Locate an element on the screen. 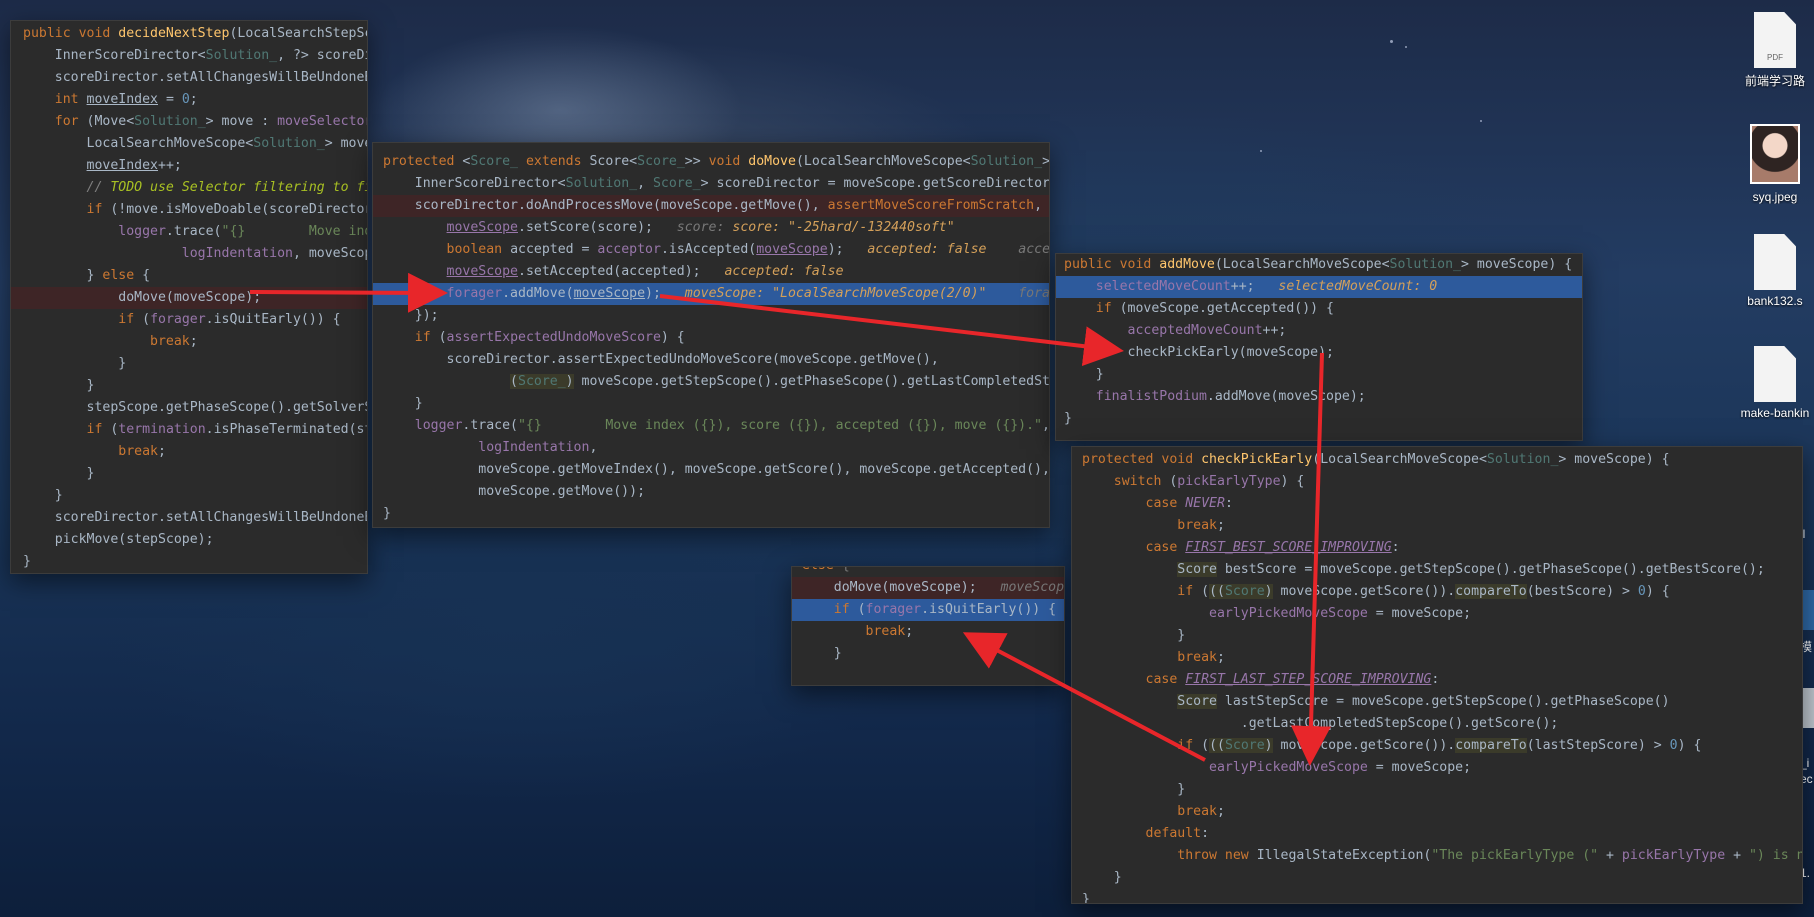  code-line: case NEVER: is located at coordinates (1189, 503).